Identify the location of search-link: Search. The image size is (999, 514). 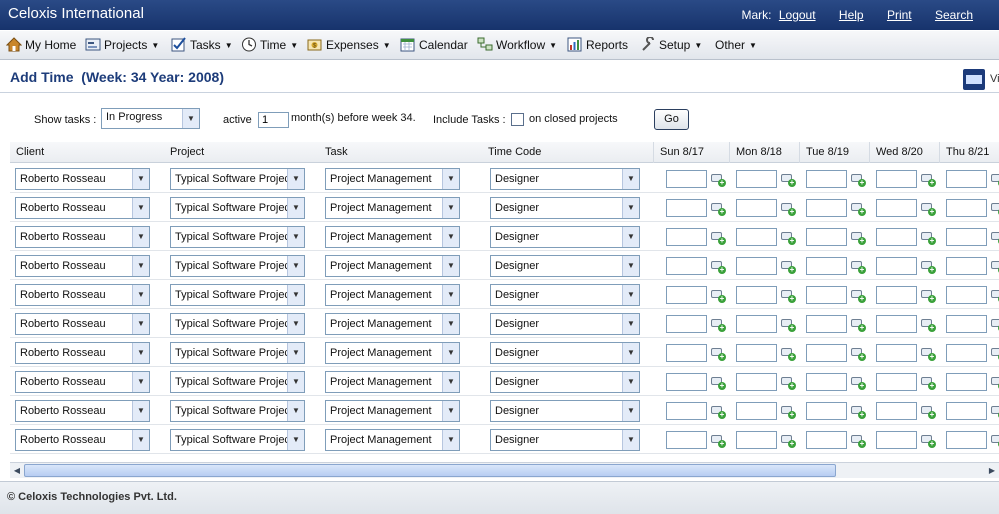
(954, 15).